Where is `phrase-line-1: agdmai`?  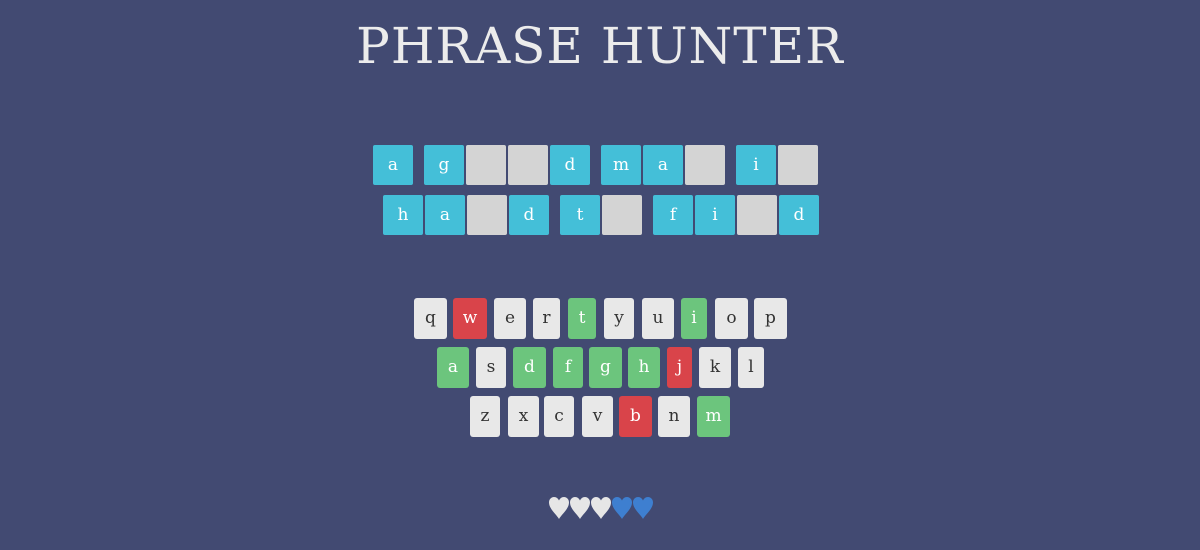
phrase-line-1: agdmai is located at coordinates (600, 165).